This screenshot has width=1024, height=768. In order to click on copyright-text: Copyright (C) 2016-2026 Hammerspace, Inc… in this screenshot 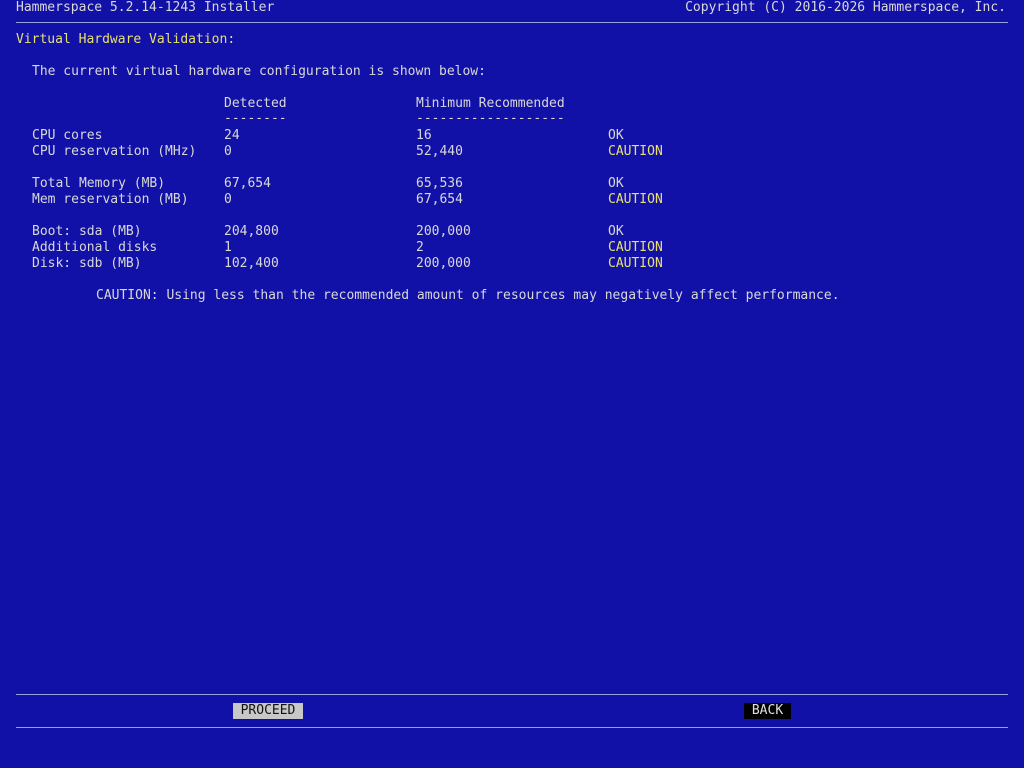, I will do `click(845, 7)`.